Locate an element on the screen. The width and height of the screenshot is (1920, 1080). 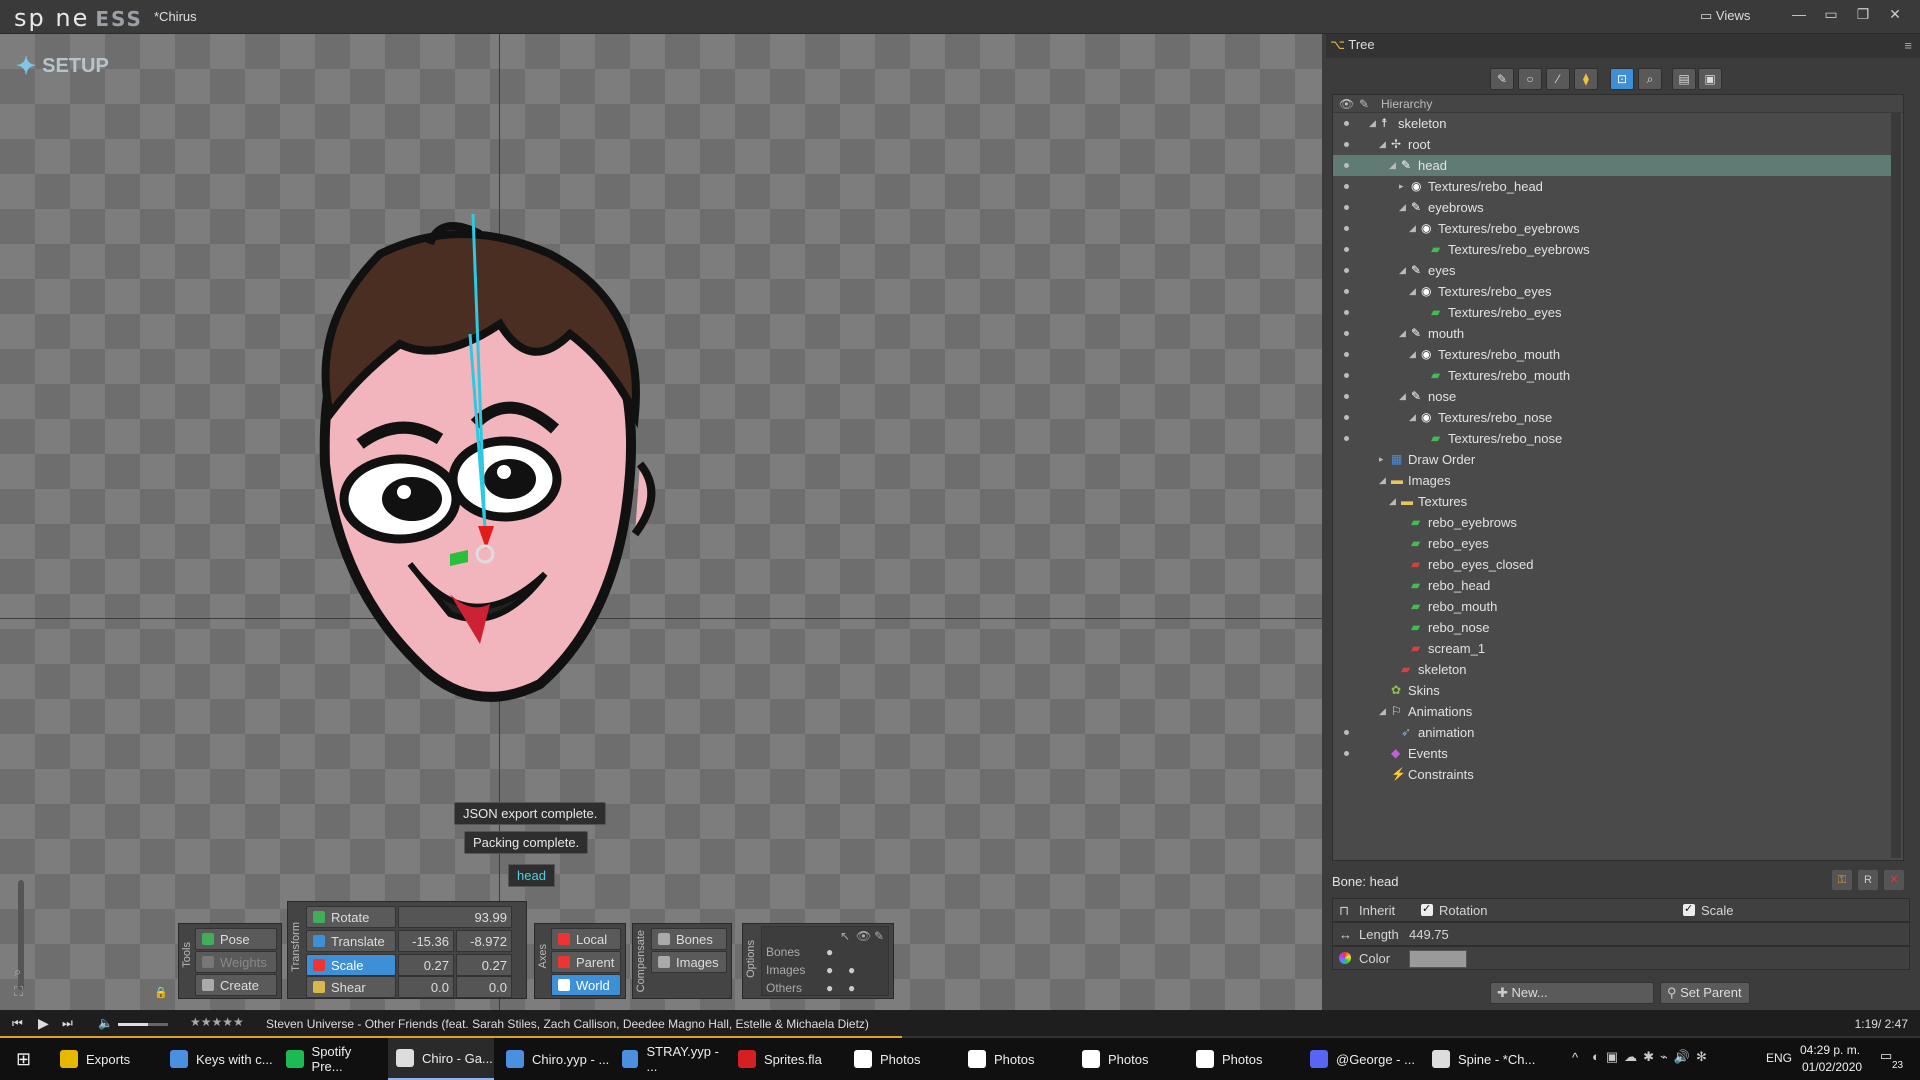
others-visible-toggle: ● is located at coordinates (851, 988).